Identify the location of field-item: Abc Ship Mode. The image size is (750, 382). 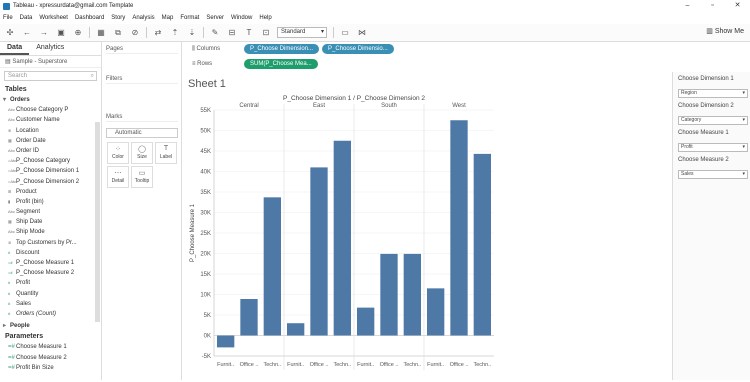
(50, 232).